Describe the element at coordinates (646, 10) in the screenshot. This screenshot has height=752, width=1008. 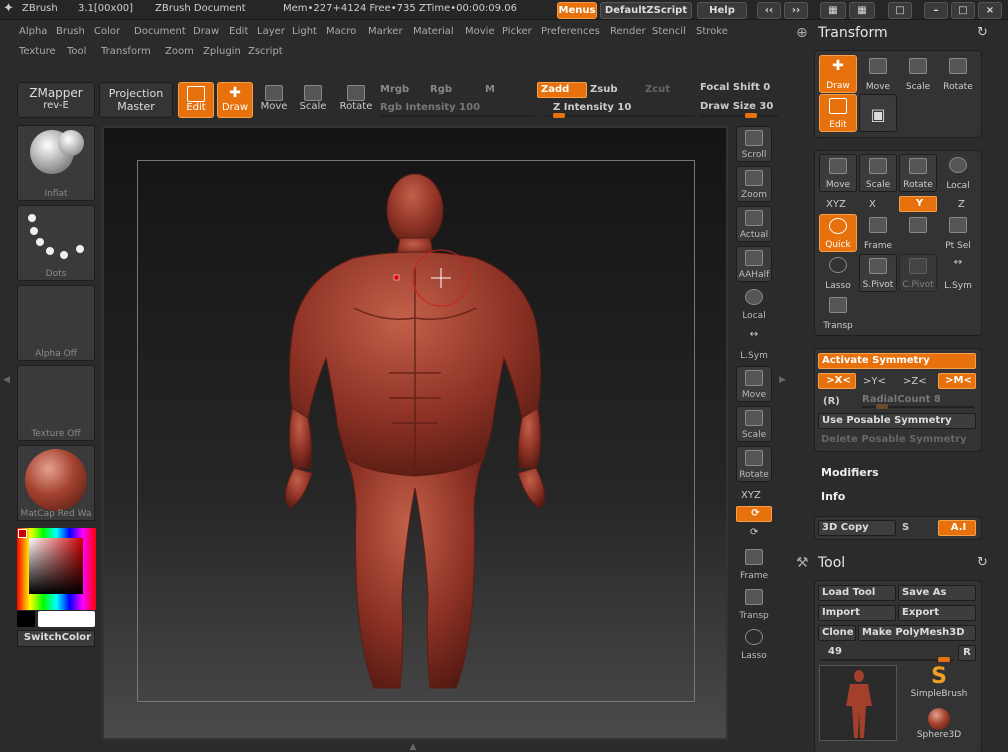
I see `zscript-button: DefaultZScript` at that location.